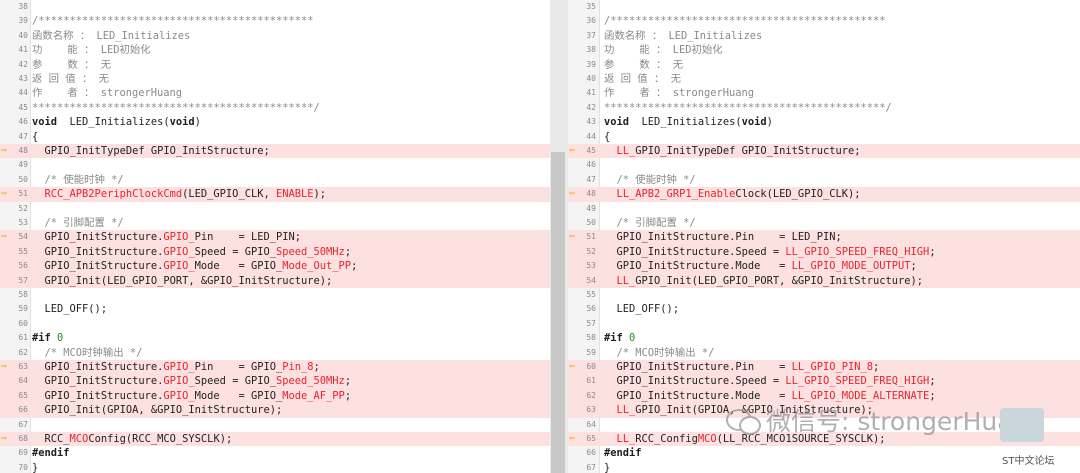 Image resolution: width=1080 pixels, height=473 pixels. What do you see at coordinates (275, 93) in the screenshot?
I see `code-line: 44 作 者 ： strongerHuang` at bounding box center [275, 93].